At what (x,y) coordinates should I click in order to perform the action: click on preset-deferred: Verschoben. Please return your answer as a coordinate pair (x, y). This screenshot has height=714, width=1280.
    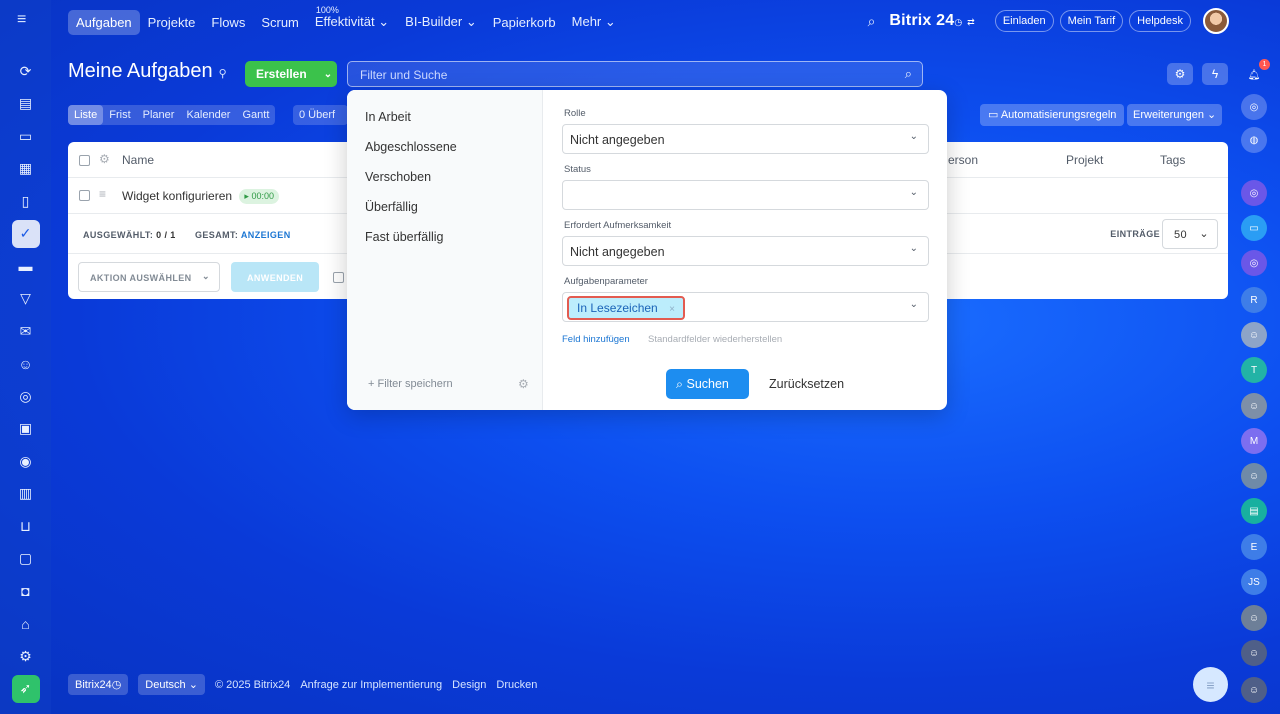
    Looking at the image, I should click on (398, 177).